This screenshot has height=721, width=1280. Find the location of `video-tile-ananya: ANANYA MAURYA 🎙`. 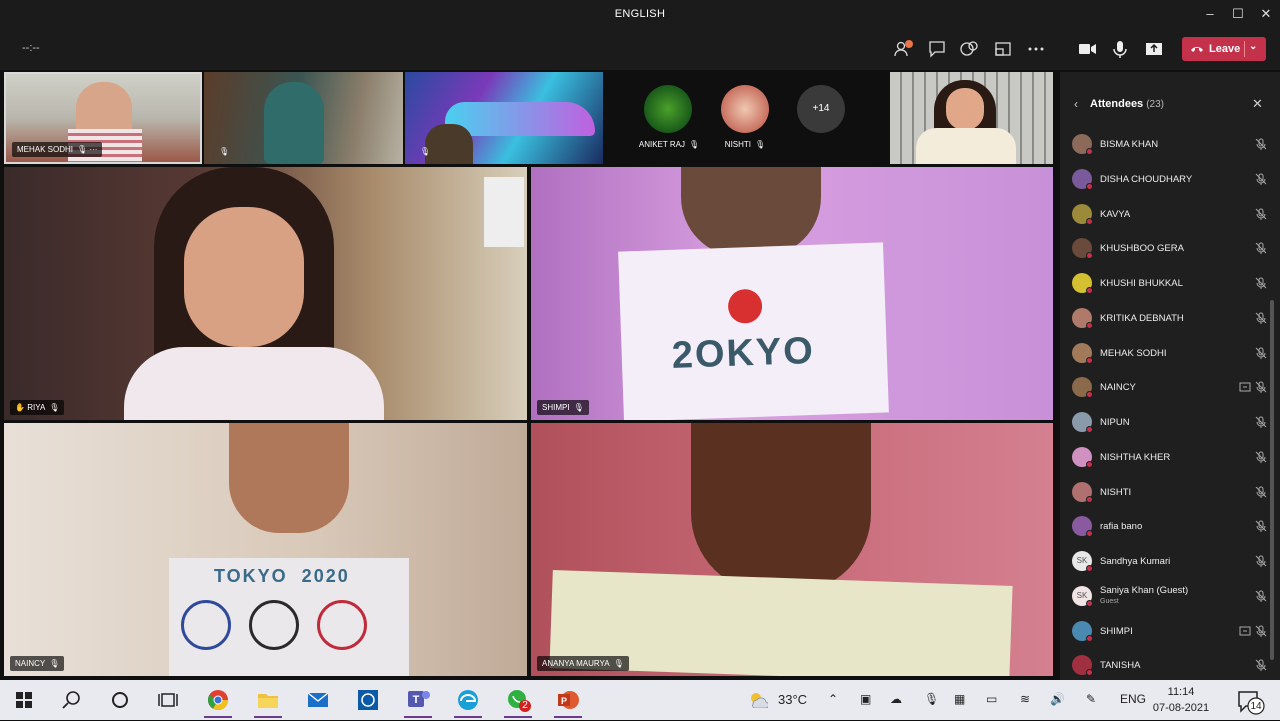

video-tile-ananya: ANANYA MAURYA 🎙 is located at coordinates (792, 549).